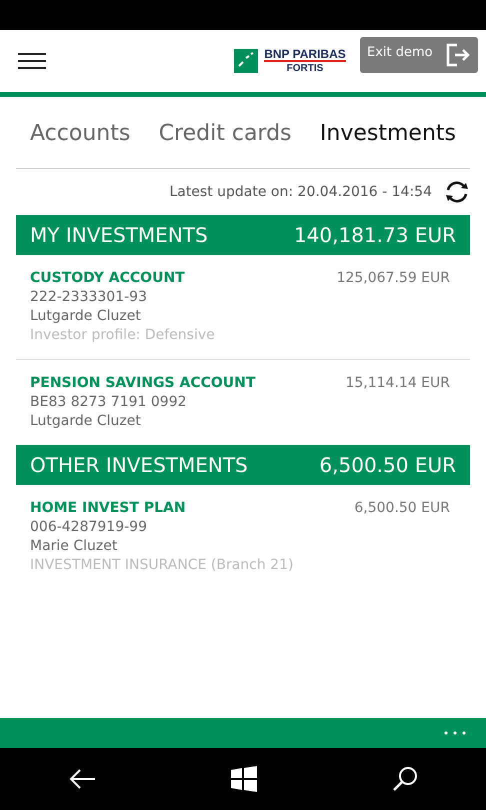  What do you see at coordinates (388, 133) in the screenshot?
I see `tab: Investments` at bounding box center [388, 133].